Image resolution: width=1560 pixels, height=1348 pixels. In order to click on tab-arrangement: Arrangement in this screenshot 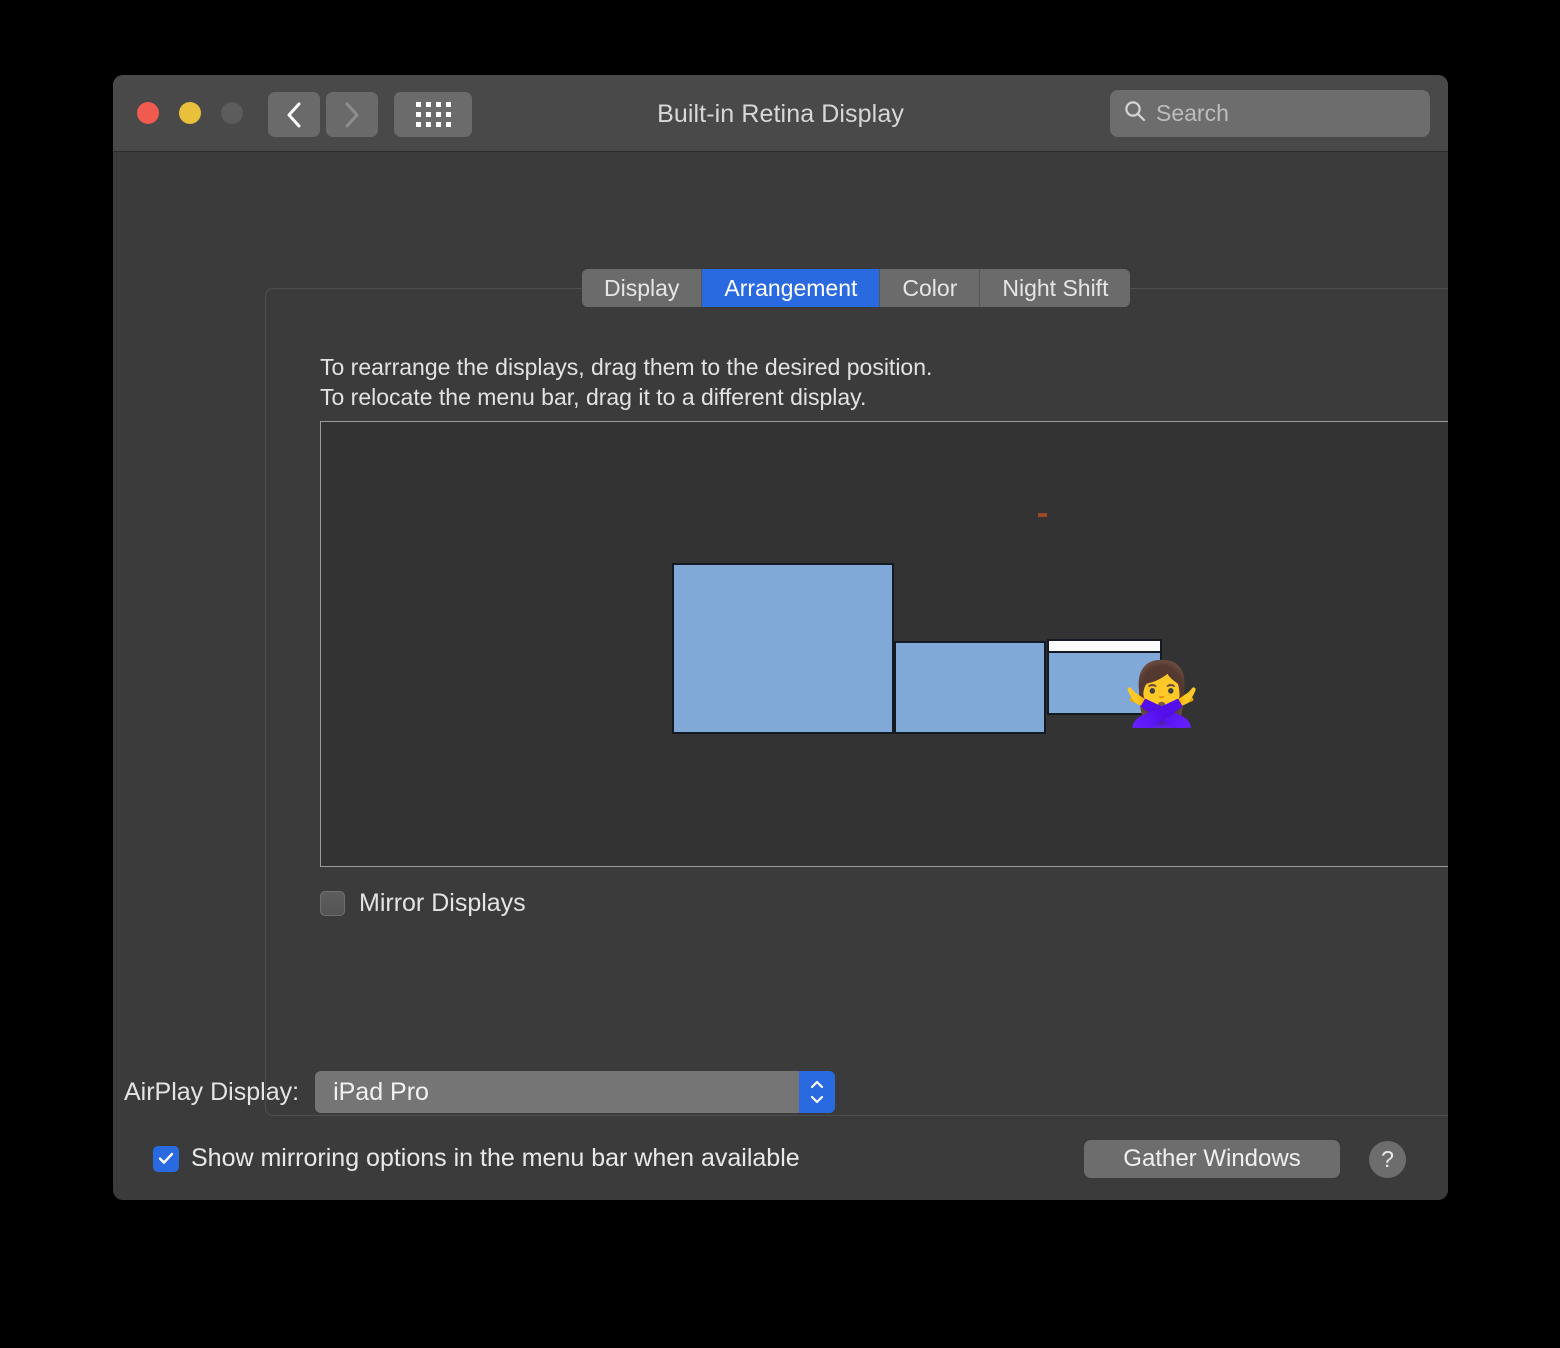, I will do `click(791, 288)`.